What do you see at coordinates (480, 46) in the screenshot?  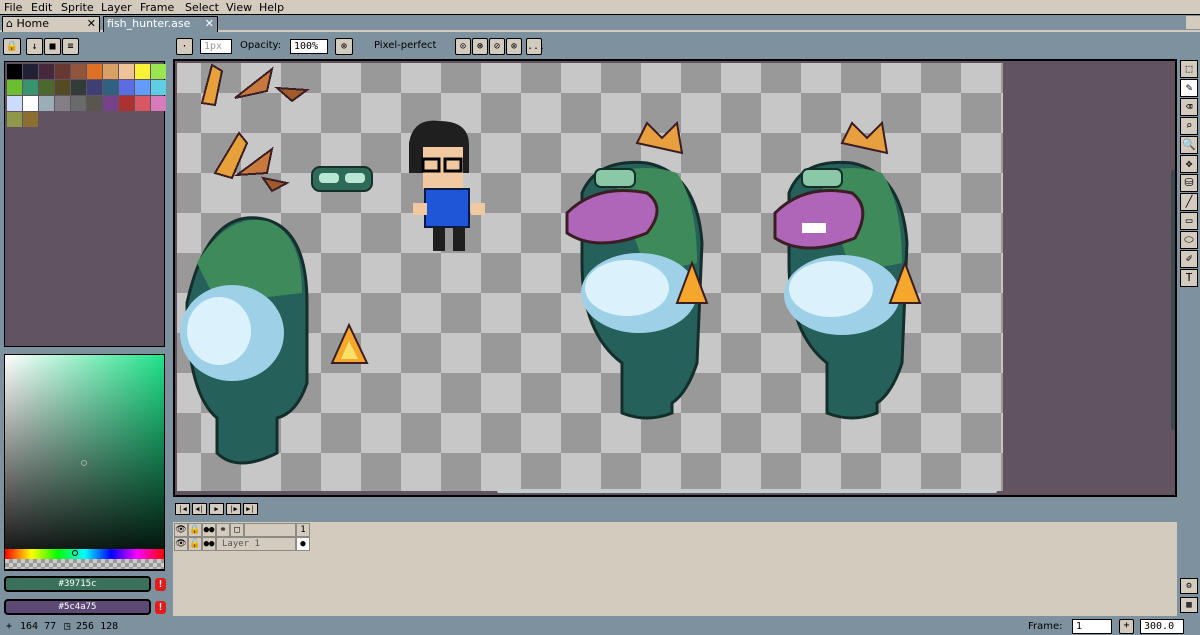 I see `dynamics-icon: ⊛` at bounding box center [480, 46].